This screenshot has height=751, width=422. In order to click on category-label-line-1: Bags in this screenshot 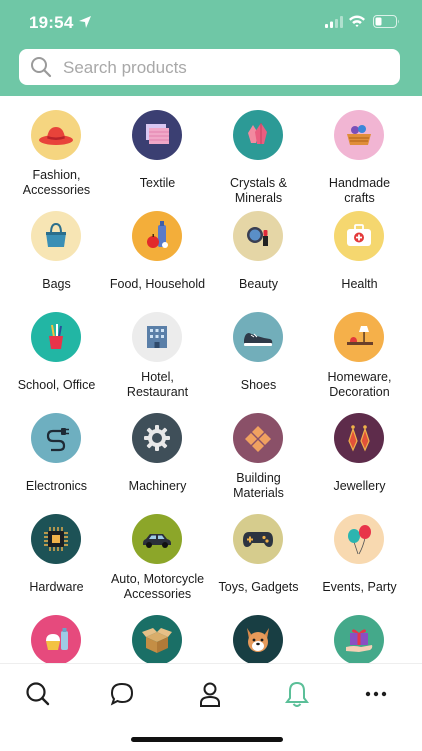, I will do `click(56, 284)`.